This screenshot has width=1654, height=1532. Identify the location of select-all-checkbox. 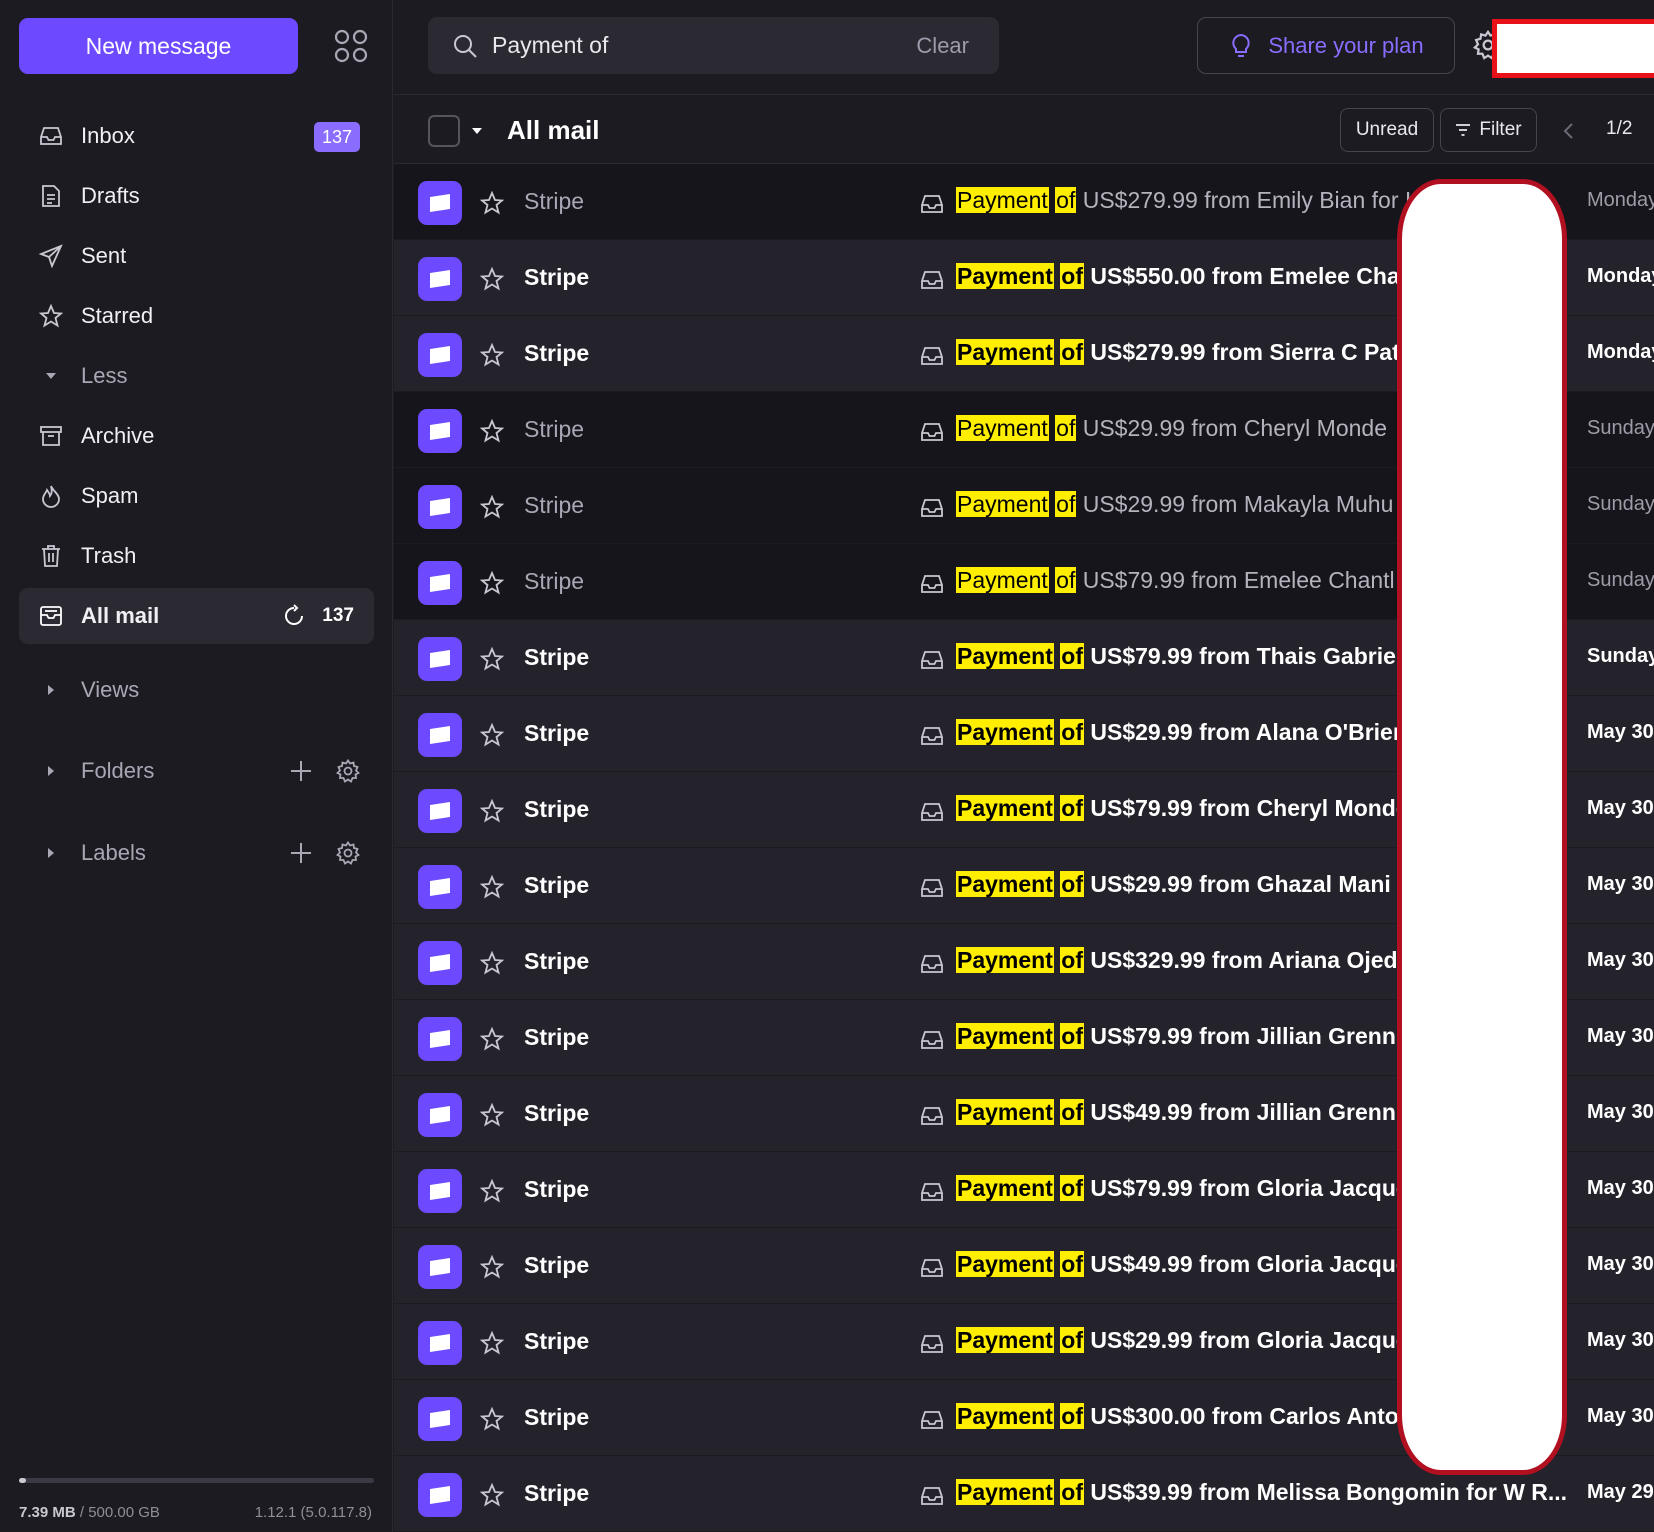
(444, 131).